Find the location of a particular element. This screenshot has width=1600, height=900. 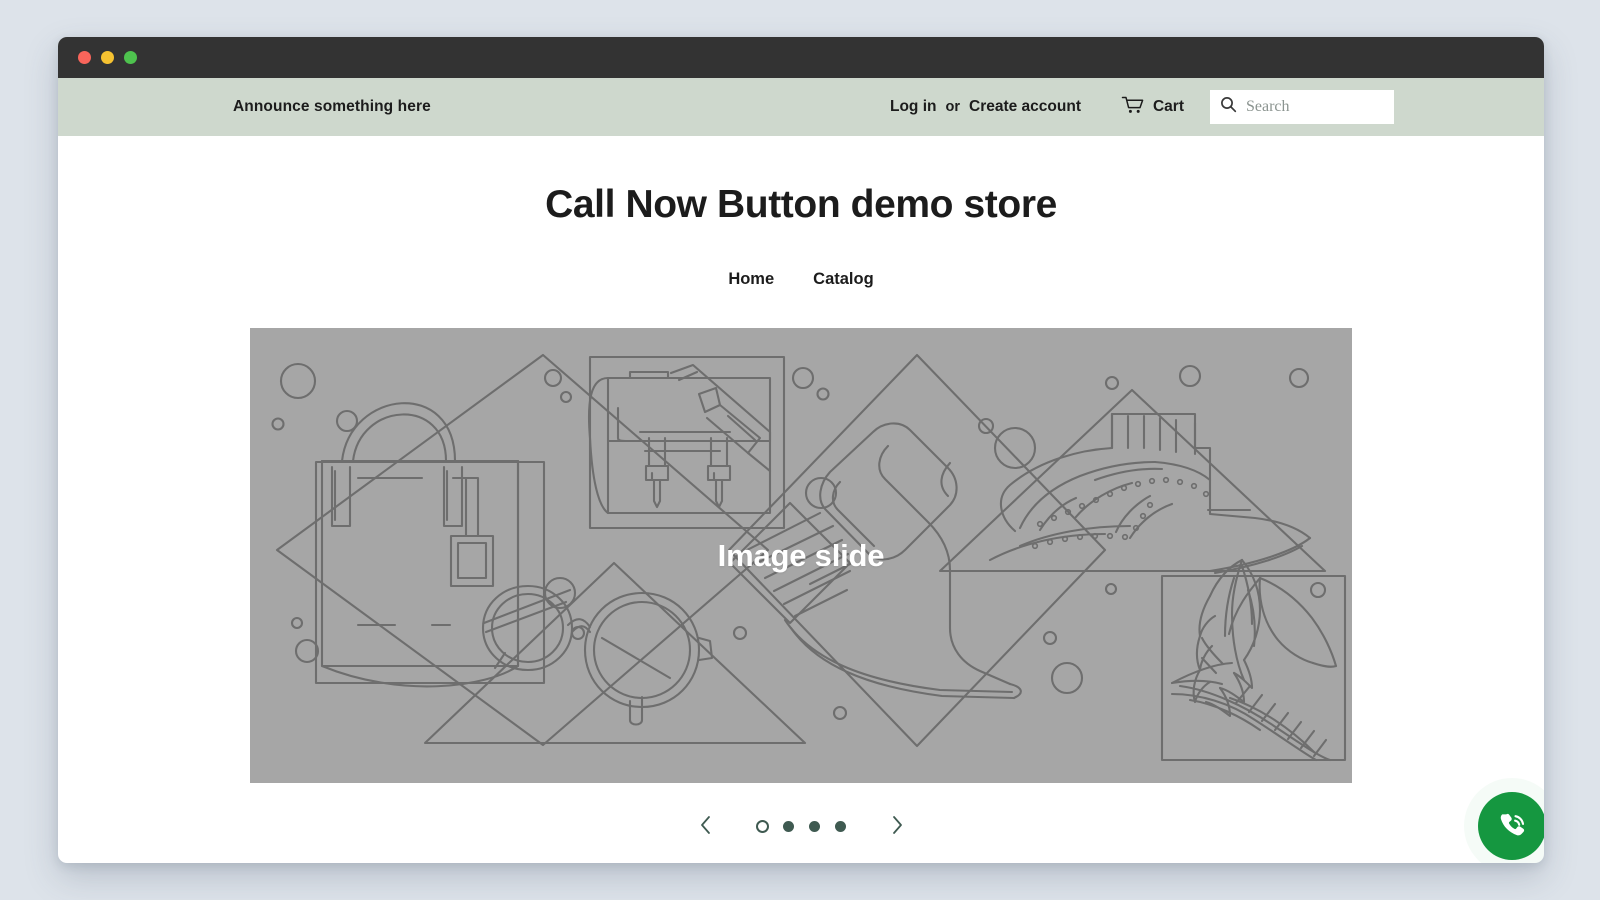

cart-link: Cart is located at coordinates (1152, 107).